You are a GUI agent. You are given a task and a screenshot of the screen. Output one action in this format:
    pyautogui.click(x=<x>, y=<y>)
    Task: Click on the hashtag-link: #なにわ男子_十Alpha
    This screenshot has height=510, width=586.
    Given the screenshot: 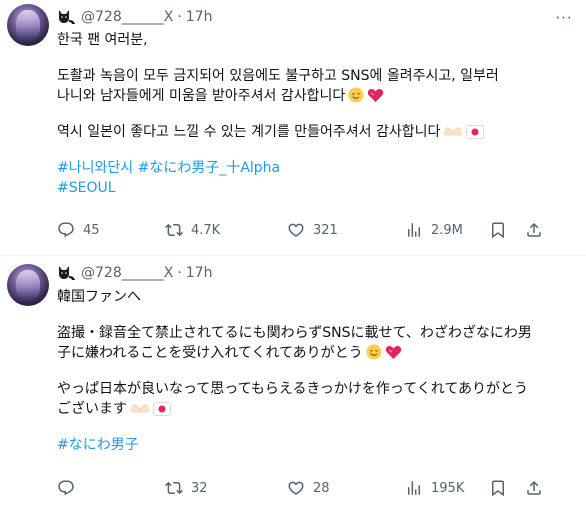 What is the action you would take?
    pyautogui.click(x=209, y=168)
    